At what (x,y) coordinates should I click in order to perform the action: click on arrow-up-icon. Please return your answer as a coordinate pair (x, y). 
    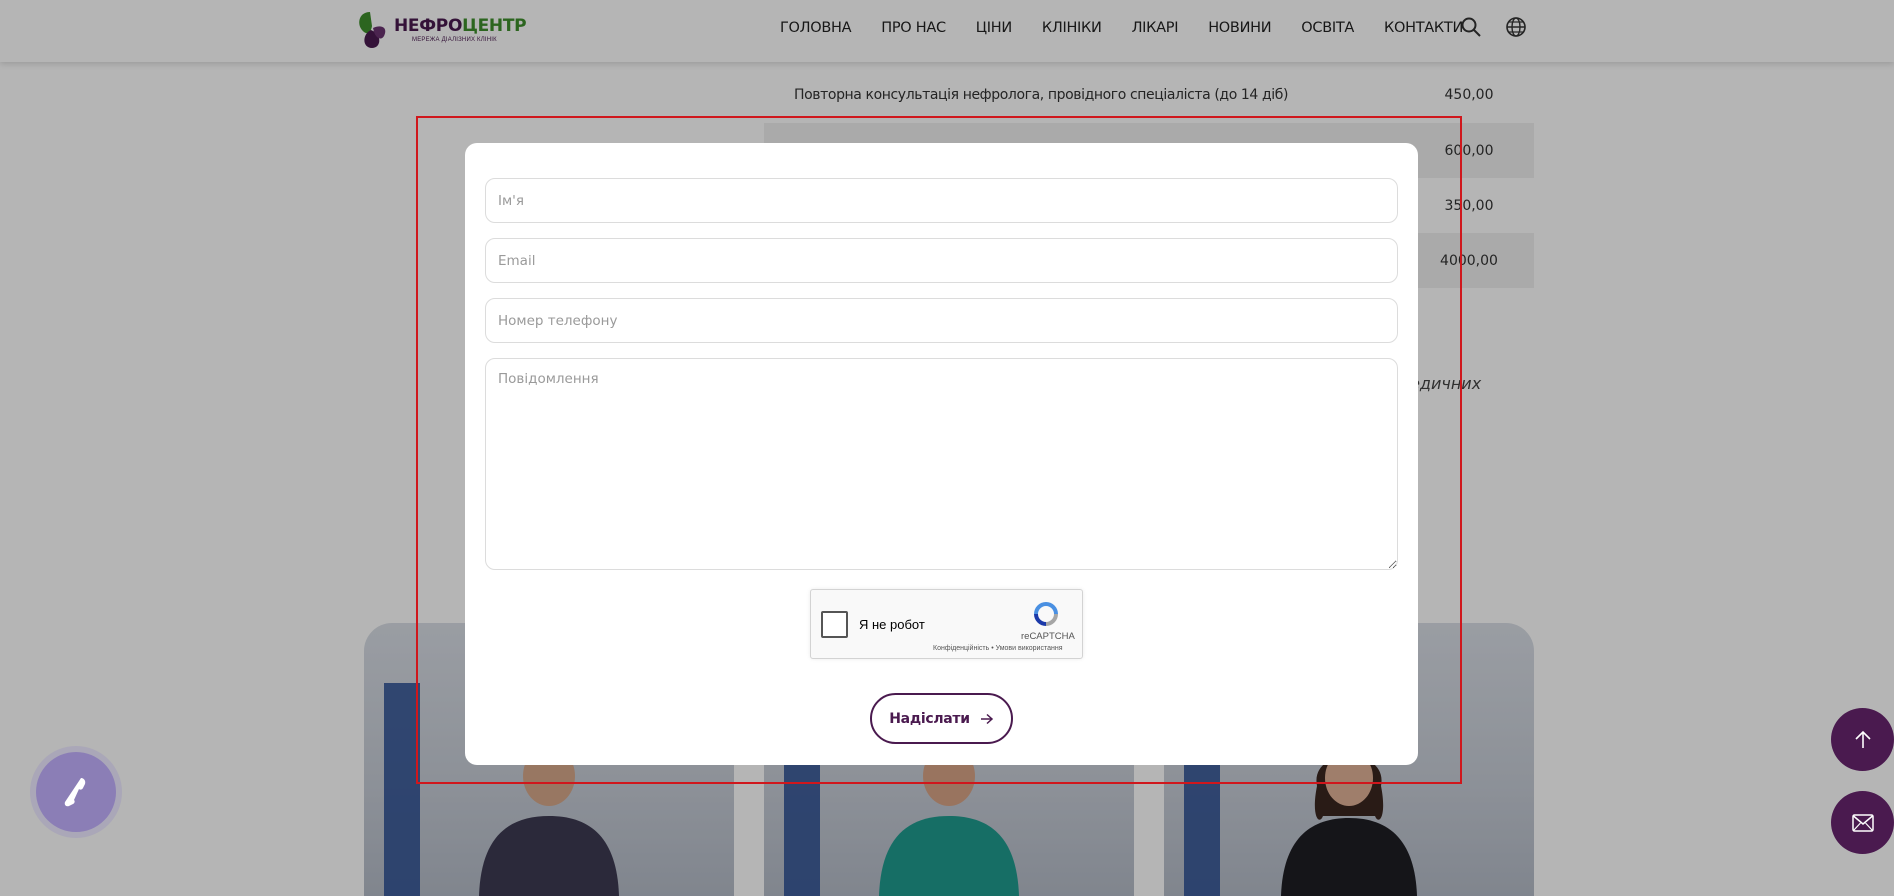
    Looking at the image, I should click on (1862, 739).